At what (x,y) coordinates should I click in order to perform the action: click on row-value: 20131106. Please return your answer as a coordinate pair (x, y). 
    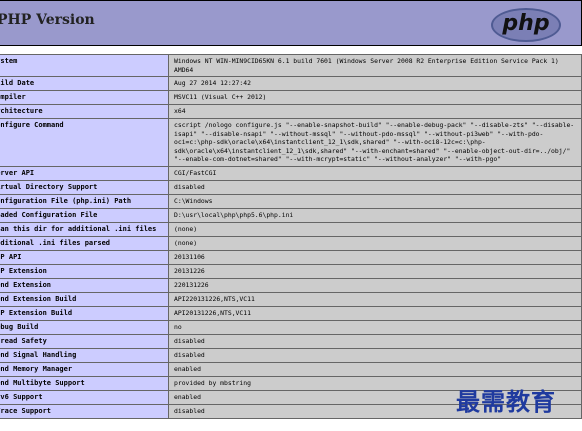
    Looking at the image, I should click on (375, 257).